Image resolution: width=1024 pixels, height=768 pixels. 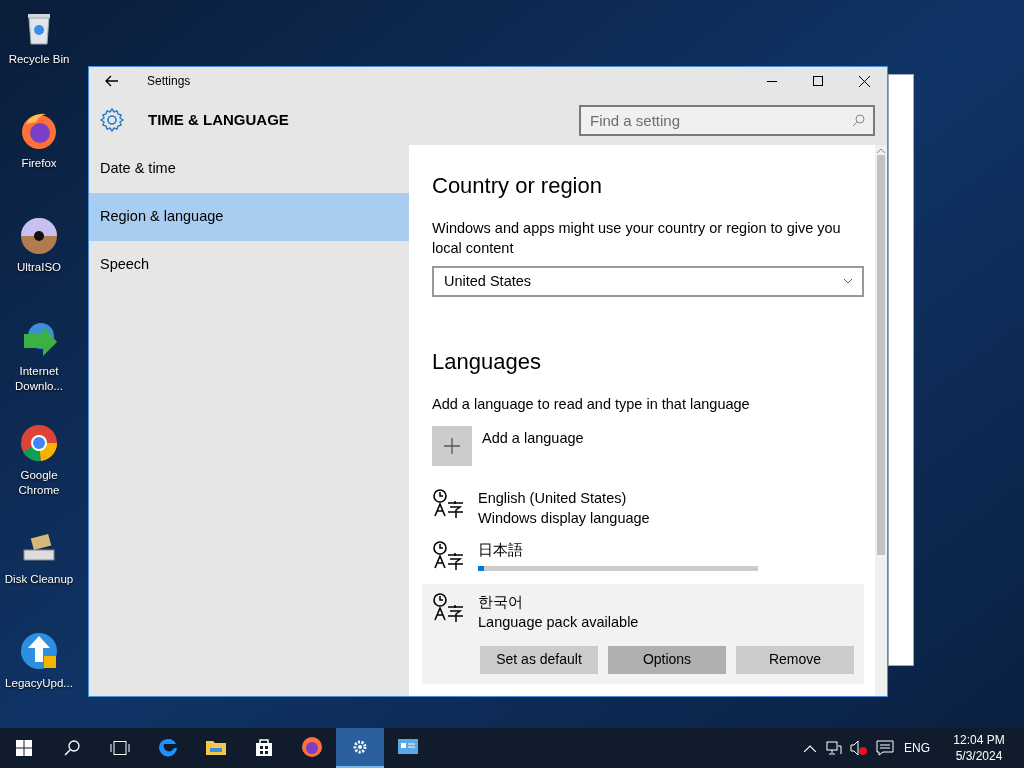 What do you see at coordinates (637, 238) in the screenshot?
I see `description-text: Windows and apps might use your country or region to give you local content` at bounding box center [637, 238].